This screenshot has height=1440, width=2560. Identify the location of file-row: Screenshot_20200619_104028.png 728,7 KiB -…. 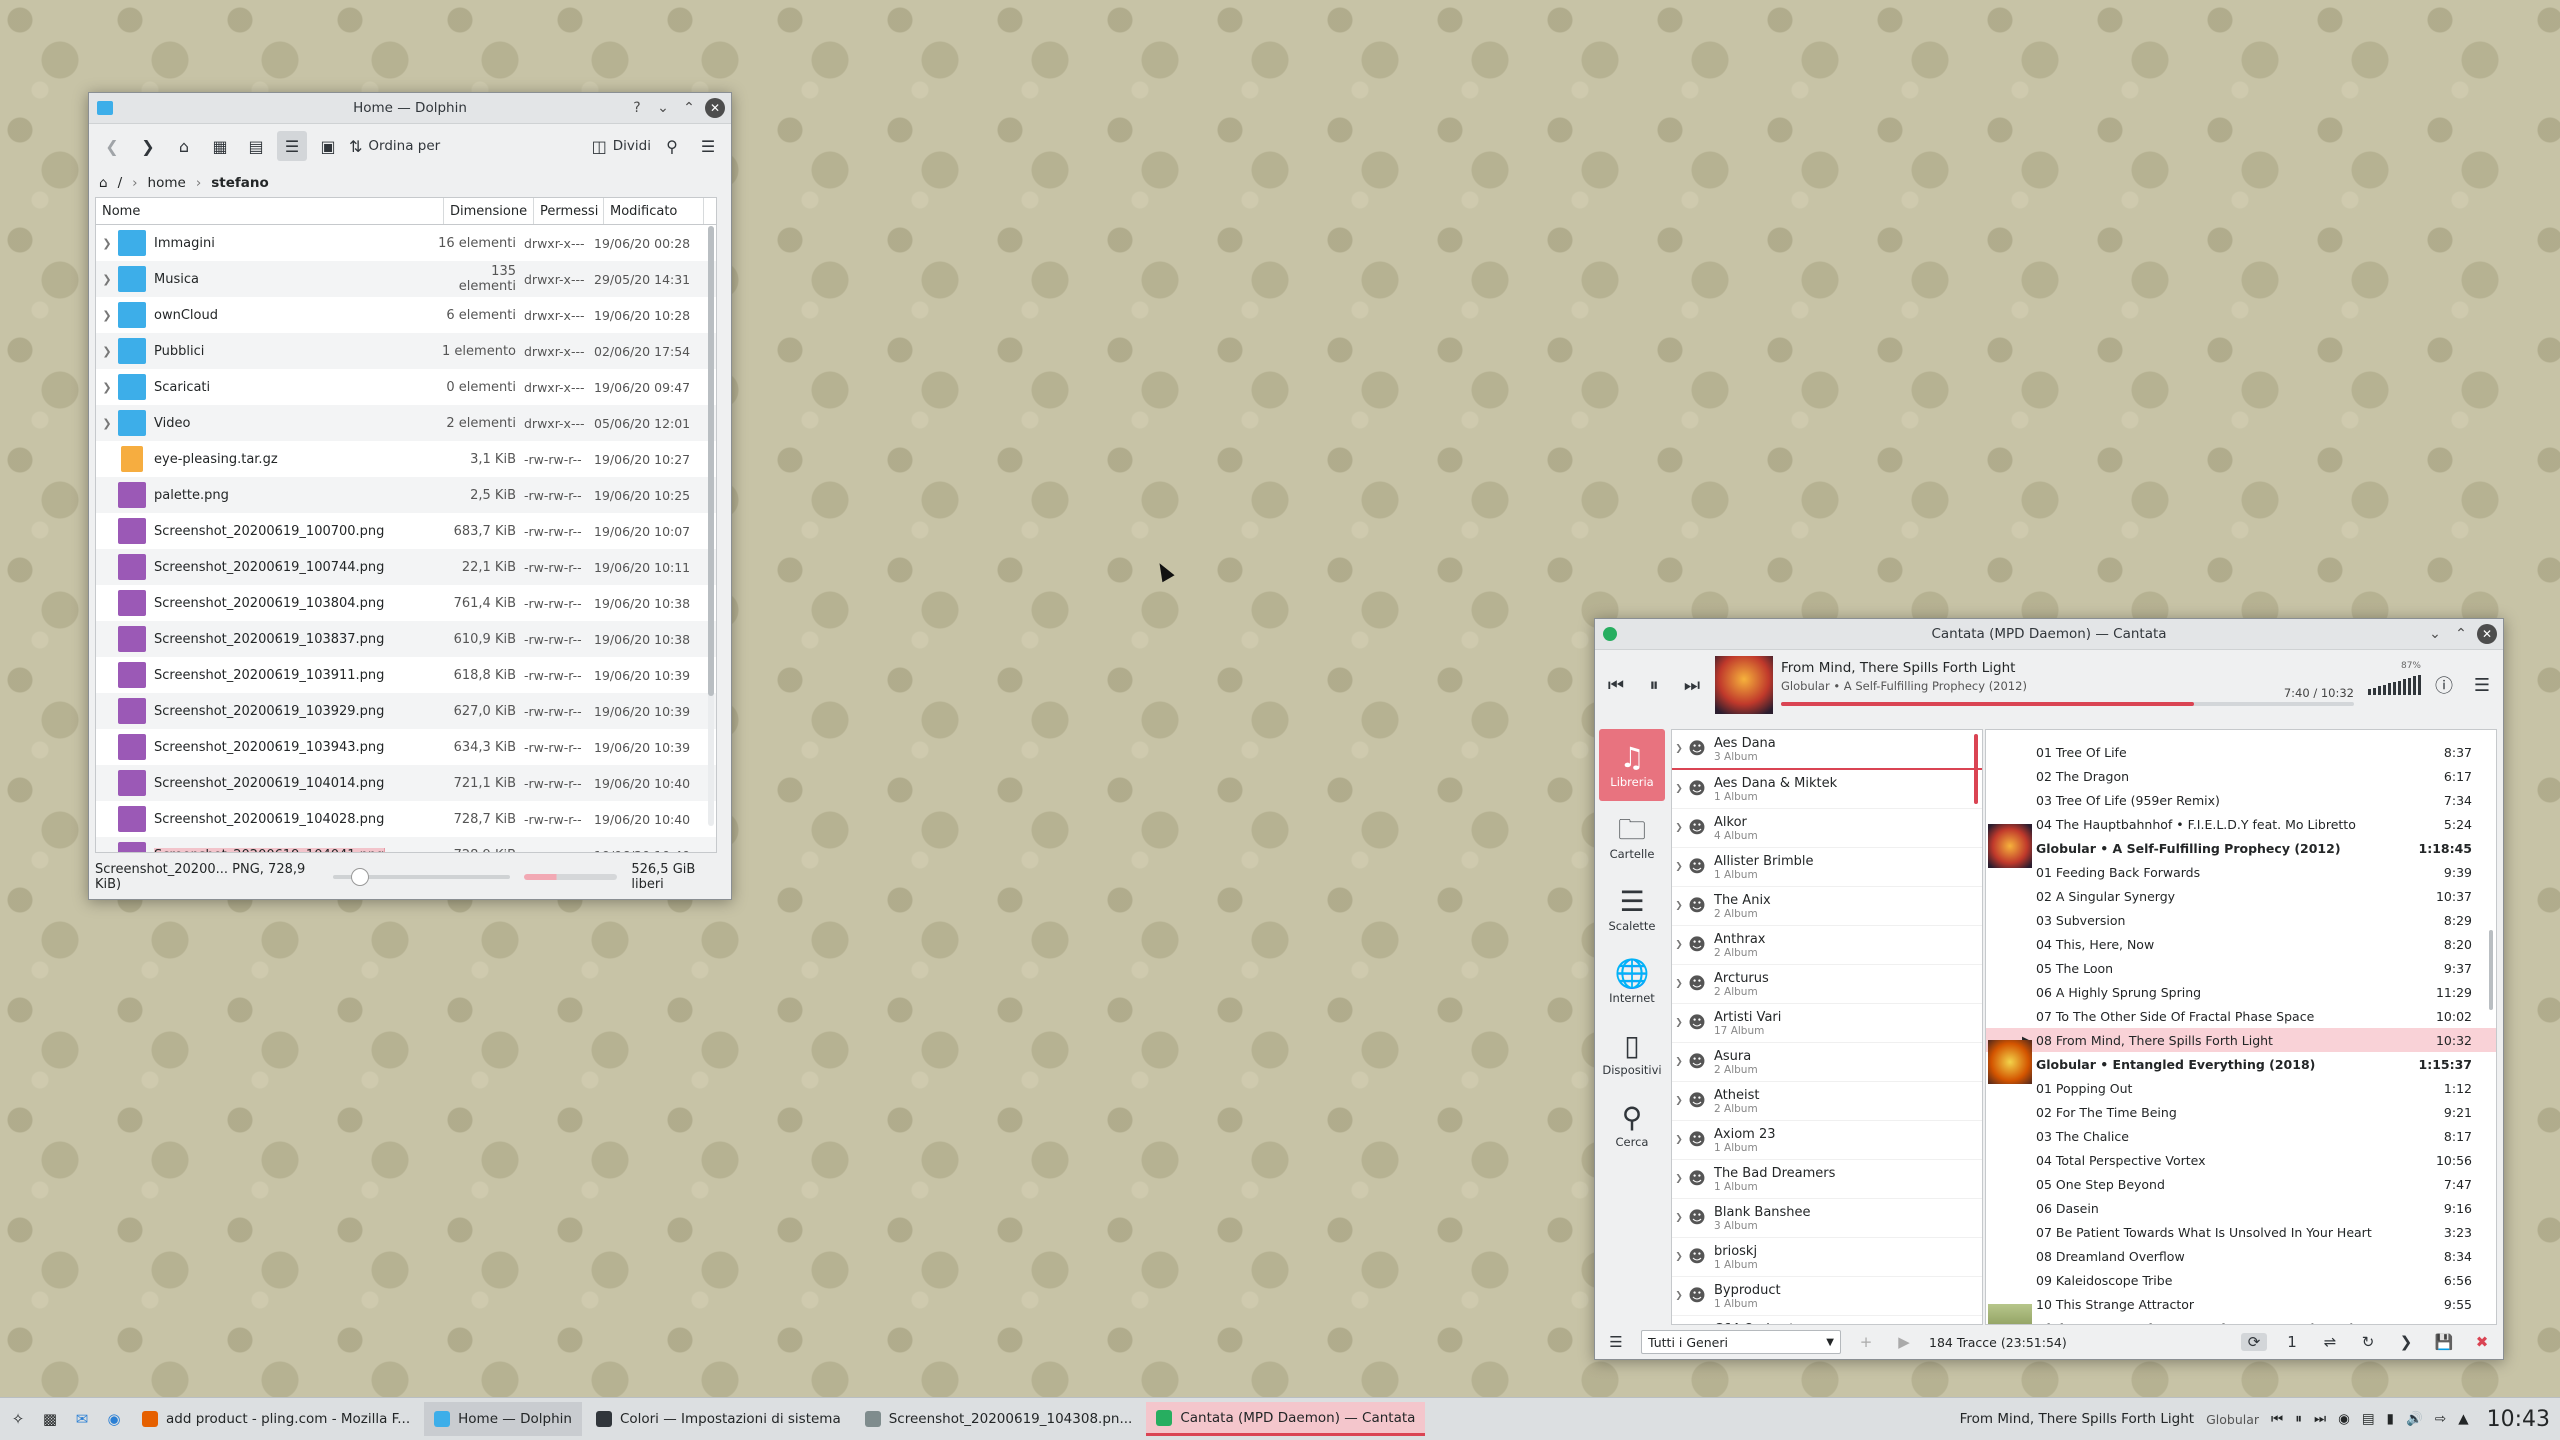
(406, 819).